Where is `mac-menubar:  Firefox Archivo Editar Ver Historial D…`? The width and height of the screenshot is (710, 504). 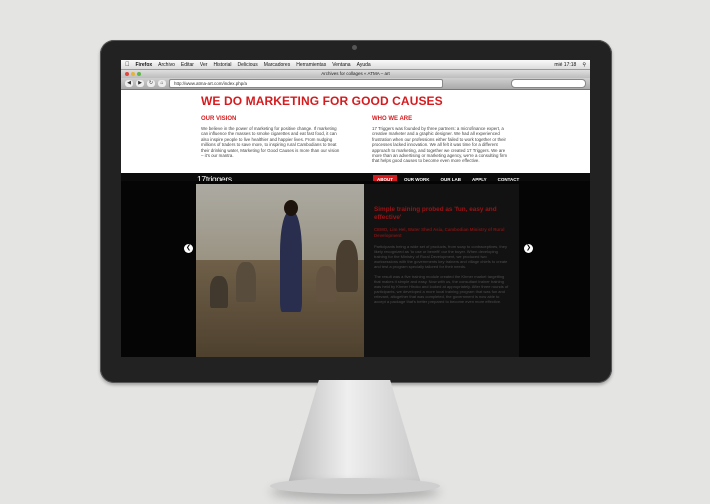 mac-menubar:  Firefox Archivo Editar Ver Historial D… is located at coordinates (355, 65).